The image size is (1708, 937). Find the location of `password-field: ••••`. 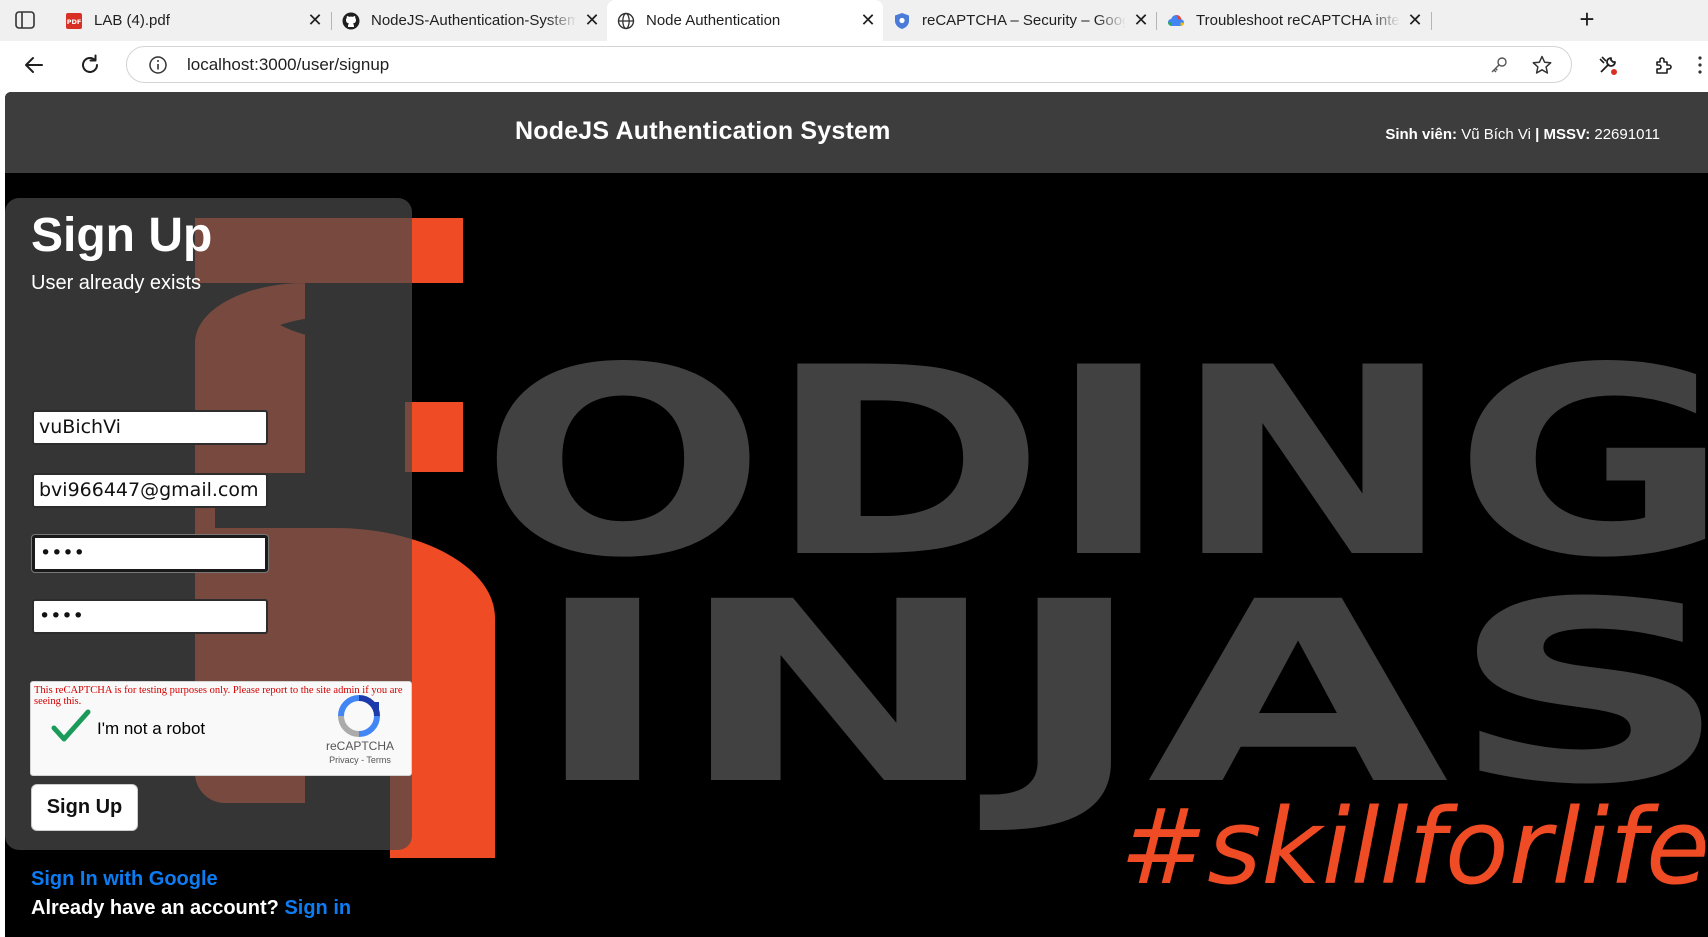

password-field: •••• is located at coordinates (150, 553).